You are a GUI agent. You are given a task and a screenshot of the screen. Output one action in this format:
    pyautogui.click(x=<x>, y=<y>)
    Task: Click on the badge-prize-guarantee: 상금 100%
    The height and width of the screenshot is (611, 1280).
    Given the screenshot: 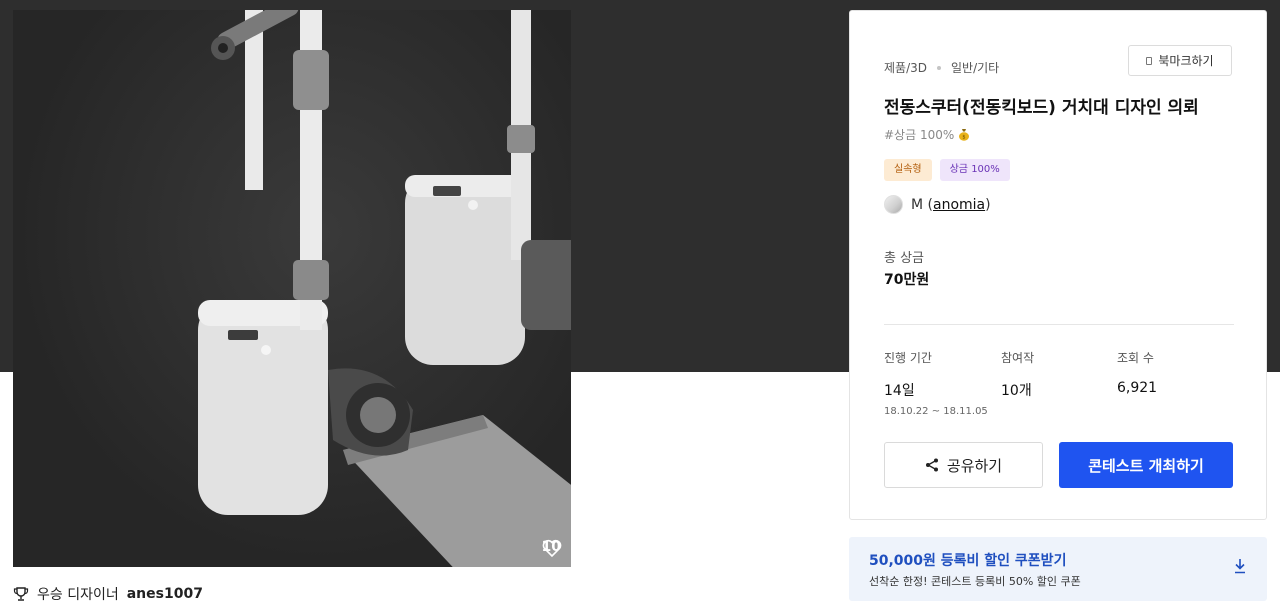 What is the action you would take?
    pyautogui.click(x=974, y=170)
    